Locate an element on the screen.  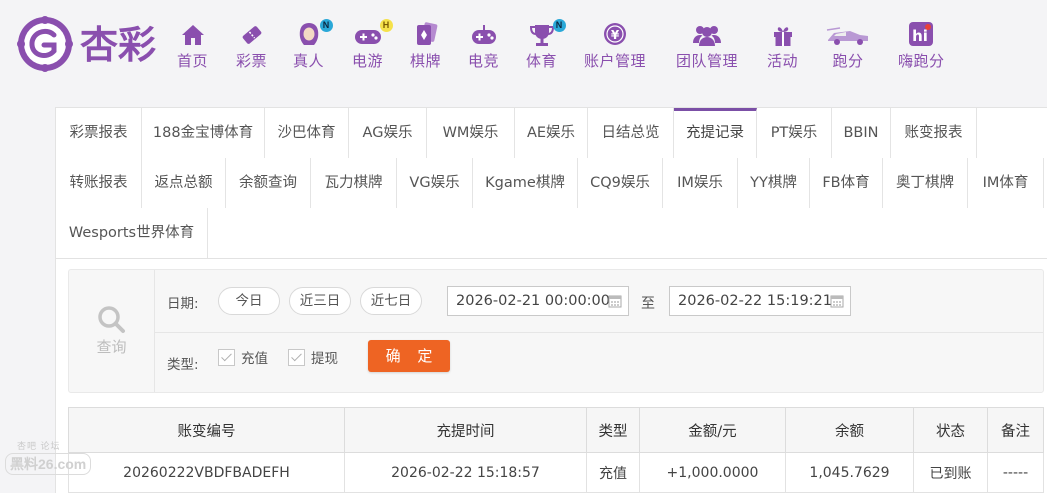
tab-cq9: CQ9娱乐 is located at coordinates (620, 183).